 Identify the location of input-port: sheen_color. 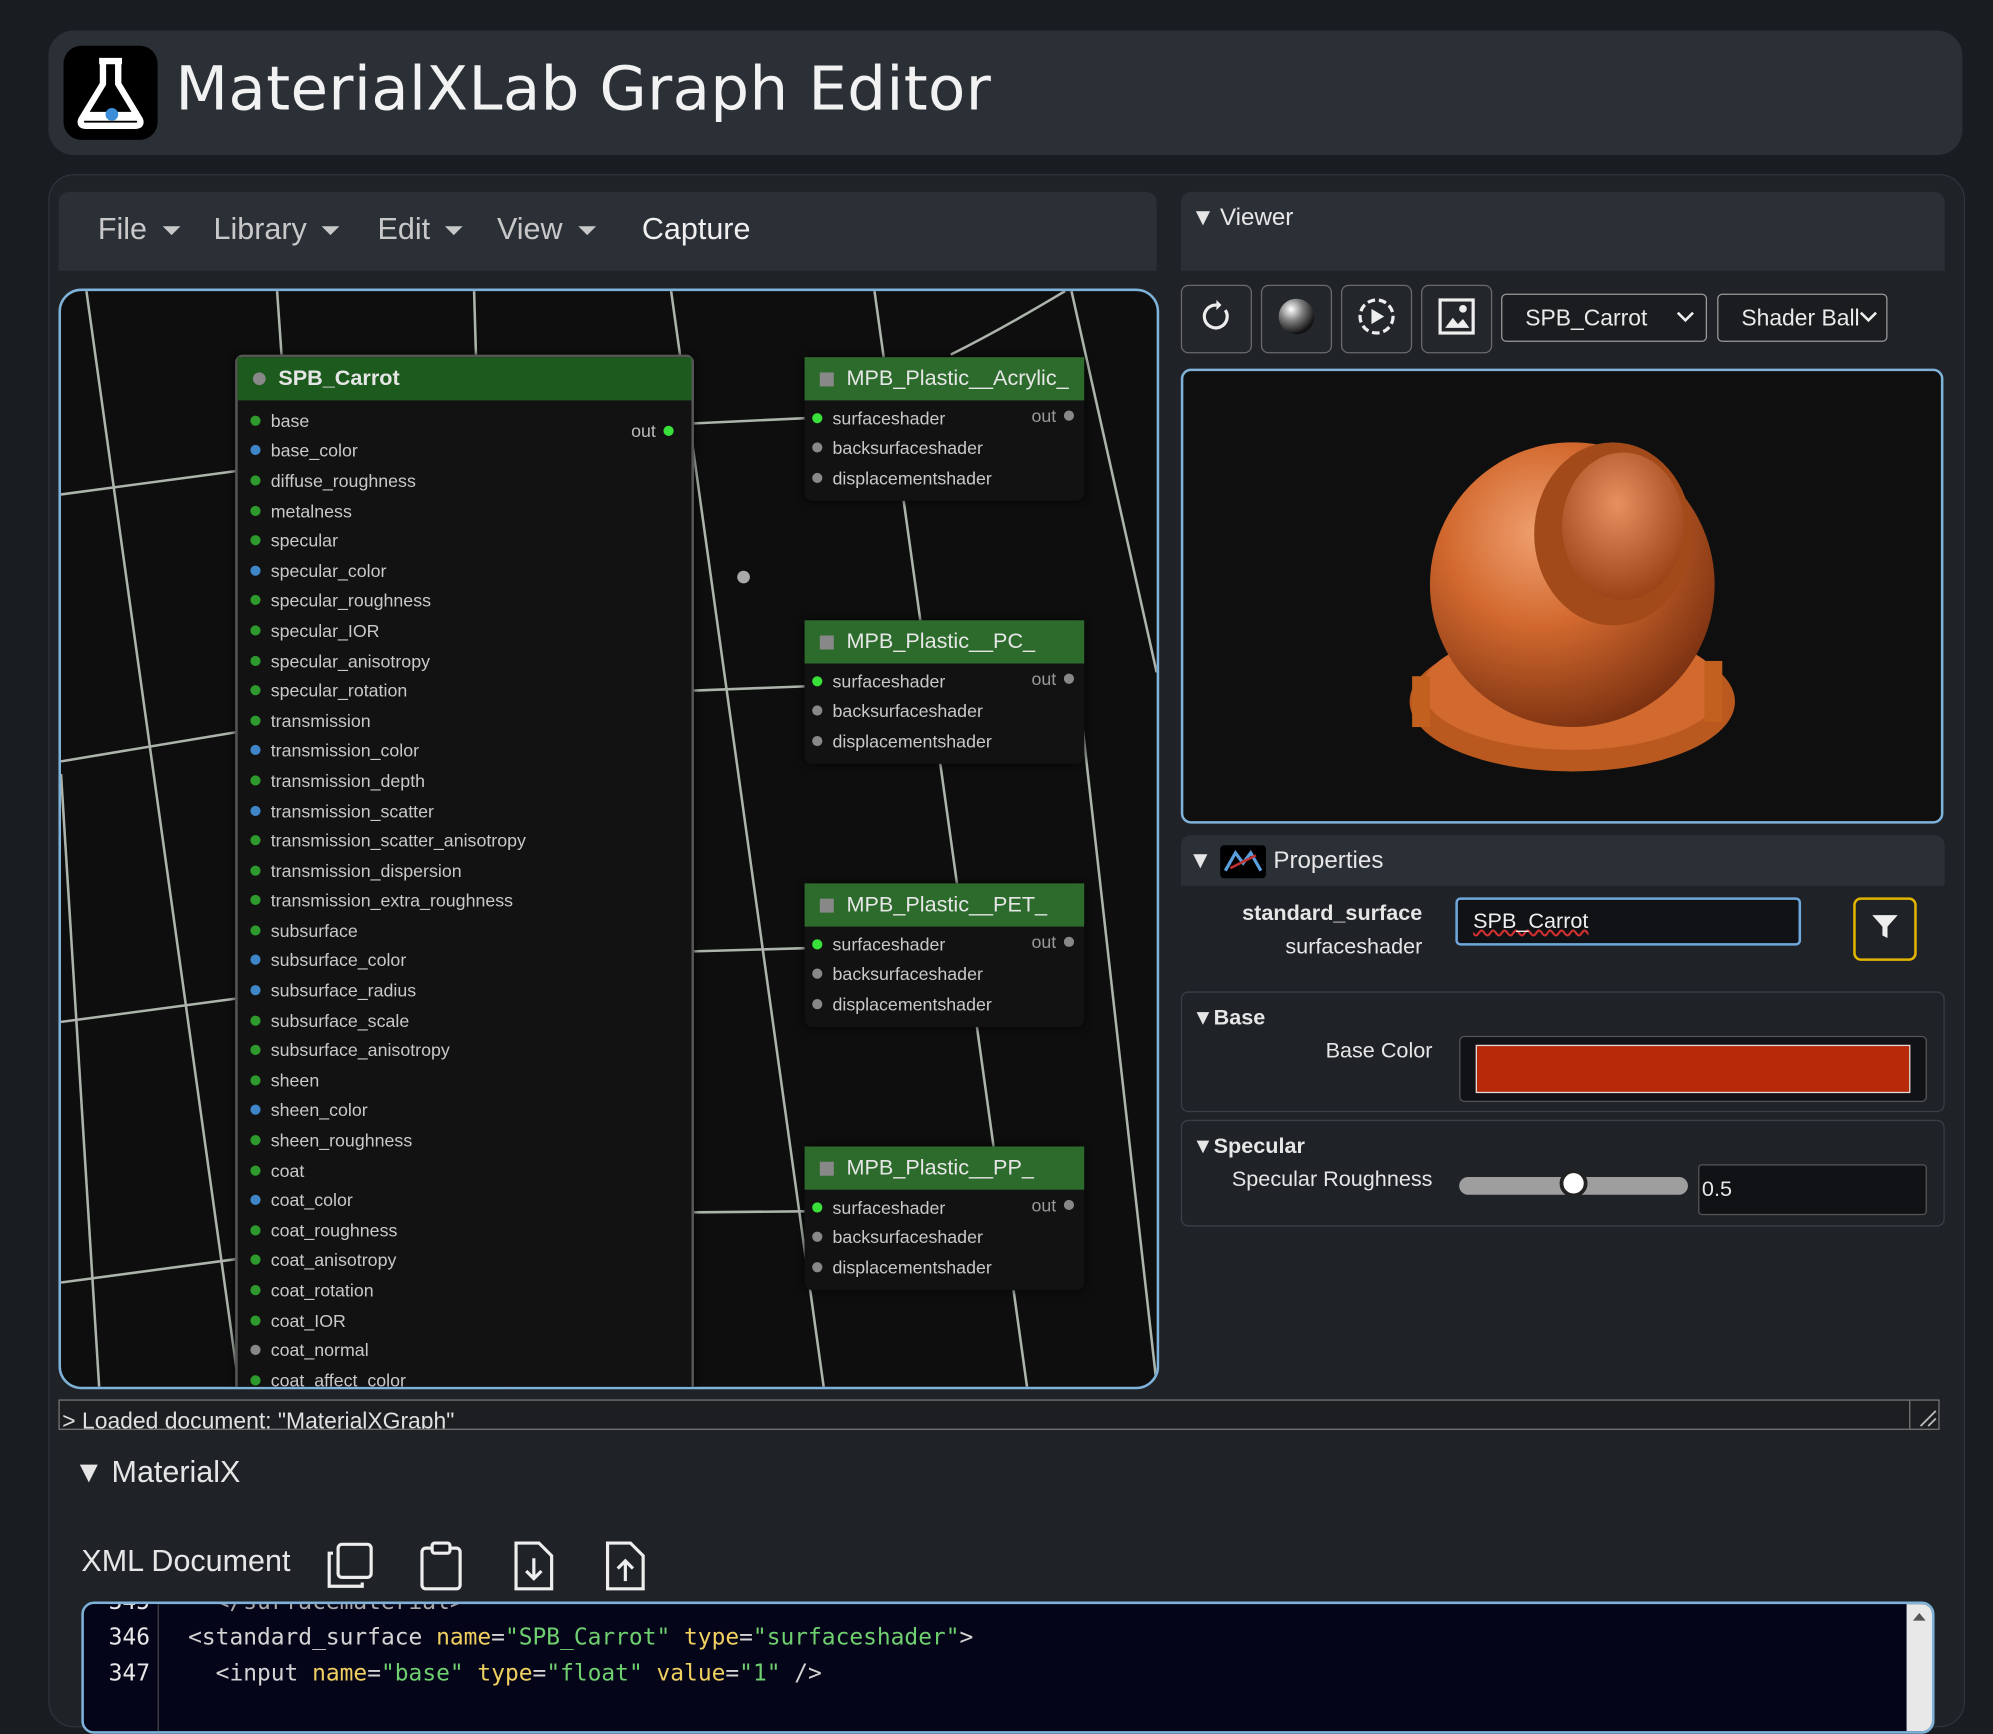
(470, 1110).